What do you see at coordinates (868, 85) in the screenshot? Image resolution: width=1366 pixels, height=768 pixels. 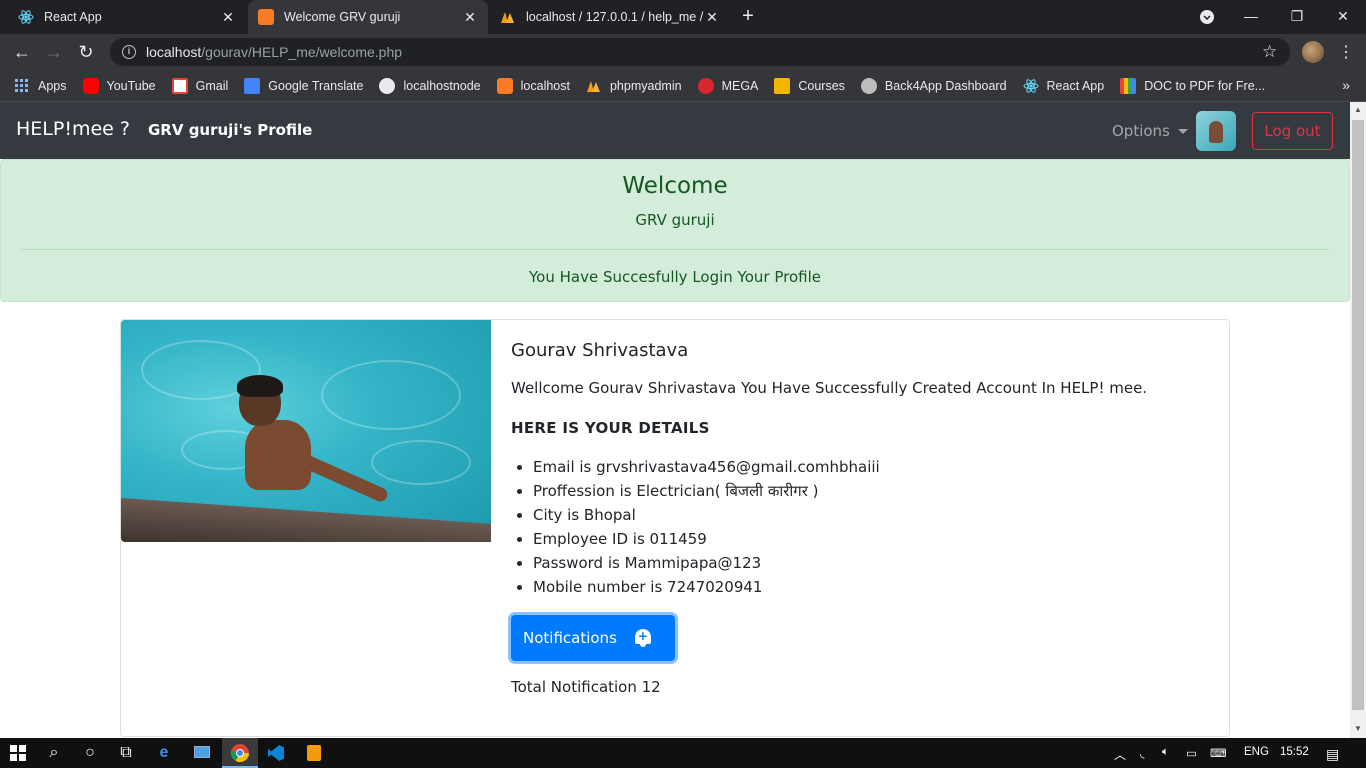 I see `back4app-icon` at bounding box center [868, 85].